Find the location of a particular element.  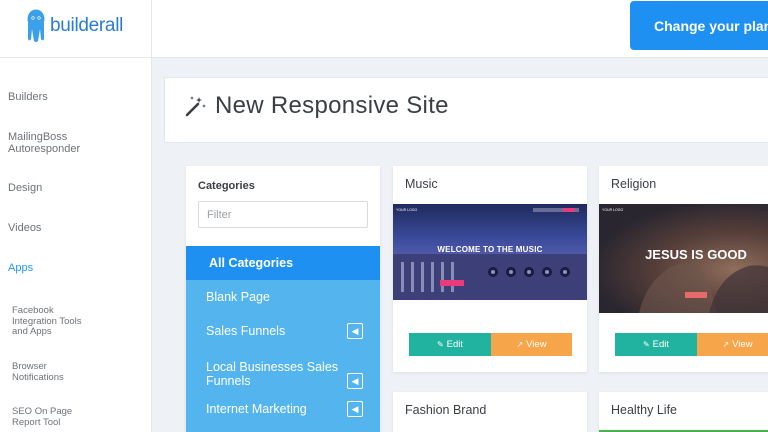

template-card-healthy-life: Healthy Life is located at coordinates (683, 412).